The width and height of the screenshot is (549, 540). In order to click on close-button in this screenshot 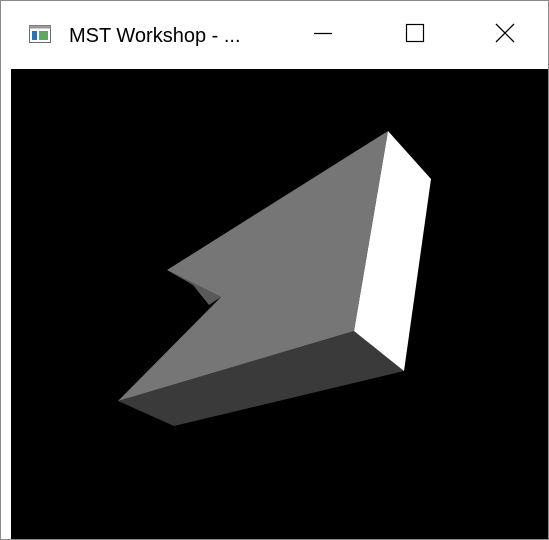, I will do `click(503, 35)`.